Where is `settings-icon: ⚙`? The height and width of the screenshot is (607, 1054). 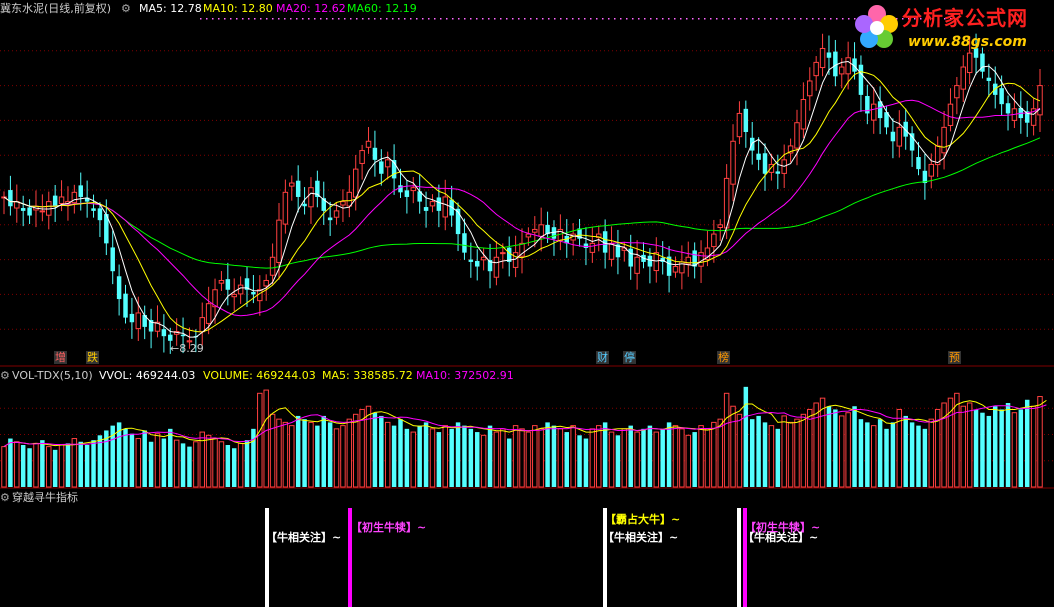
settings-icon: ⚙ is located at coordinates (126, 8).